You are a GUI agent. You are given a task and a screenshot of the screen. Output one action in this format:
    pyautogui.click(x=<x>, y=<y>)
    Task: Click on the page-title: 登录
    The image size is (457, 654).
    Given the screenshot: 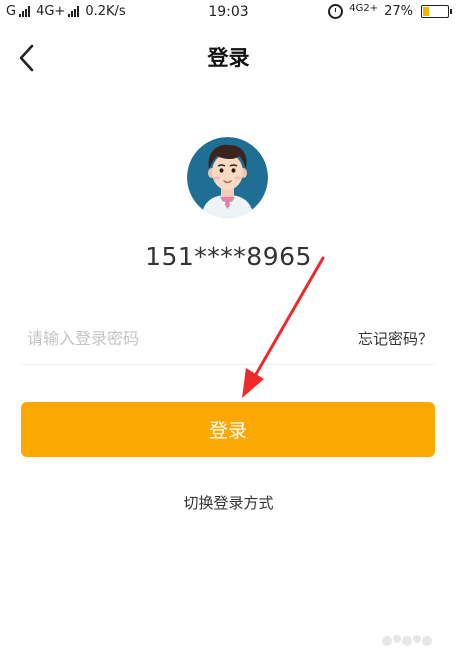 What is the action you would take?
    pyautogui.click(x=228, y=58)
    